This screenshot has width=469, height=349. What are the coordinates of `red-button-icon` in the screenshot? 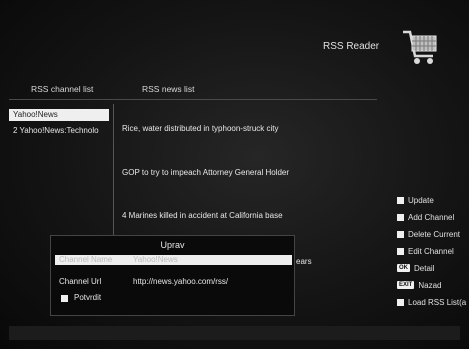 It's located at (400, 200).